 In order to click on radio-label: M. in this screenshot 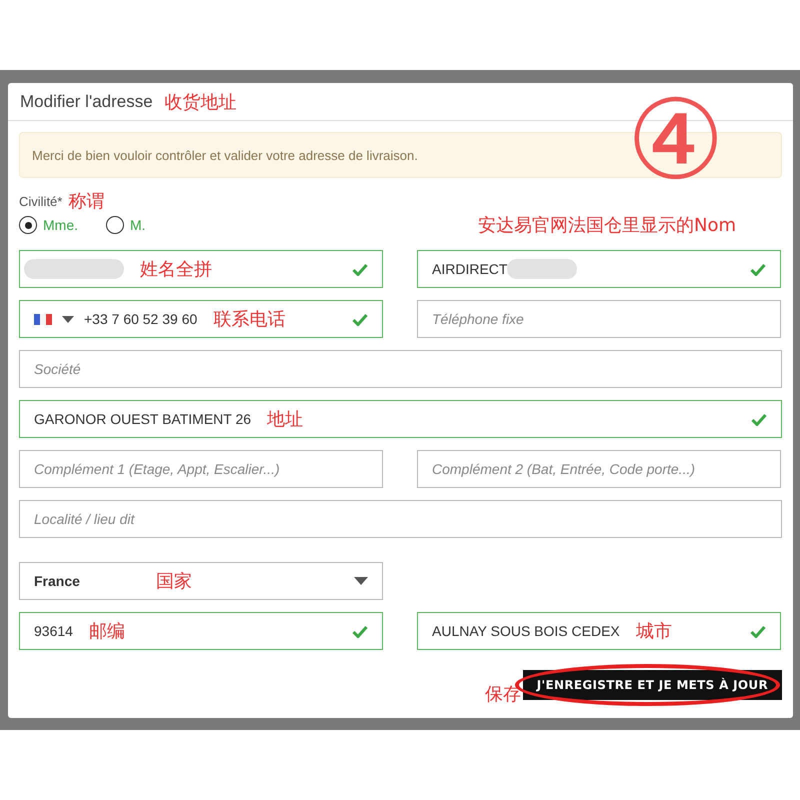, I will do `click(138, 225)`.